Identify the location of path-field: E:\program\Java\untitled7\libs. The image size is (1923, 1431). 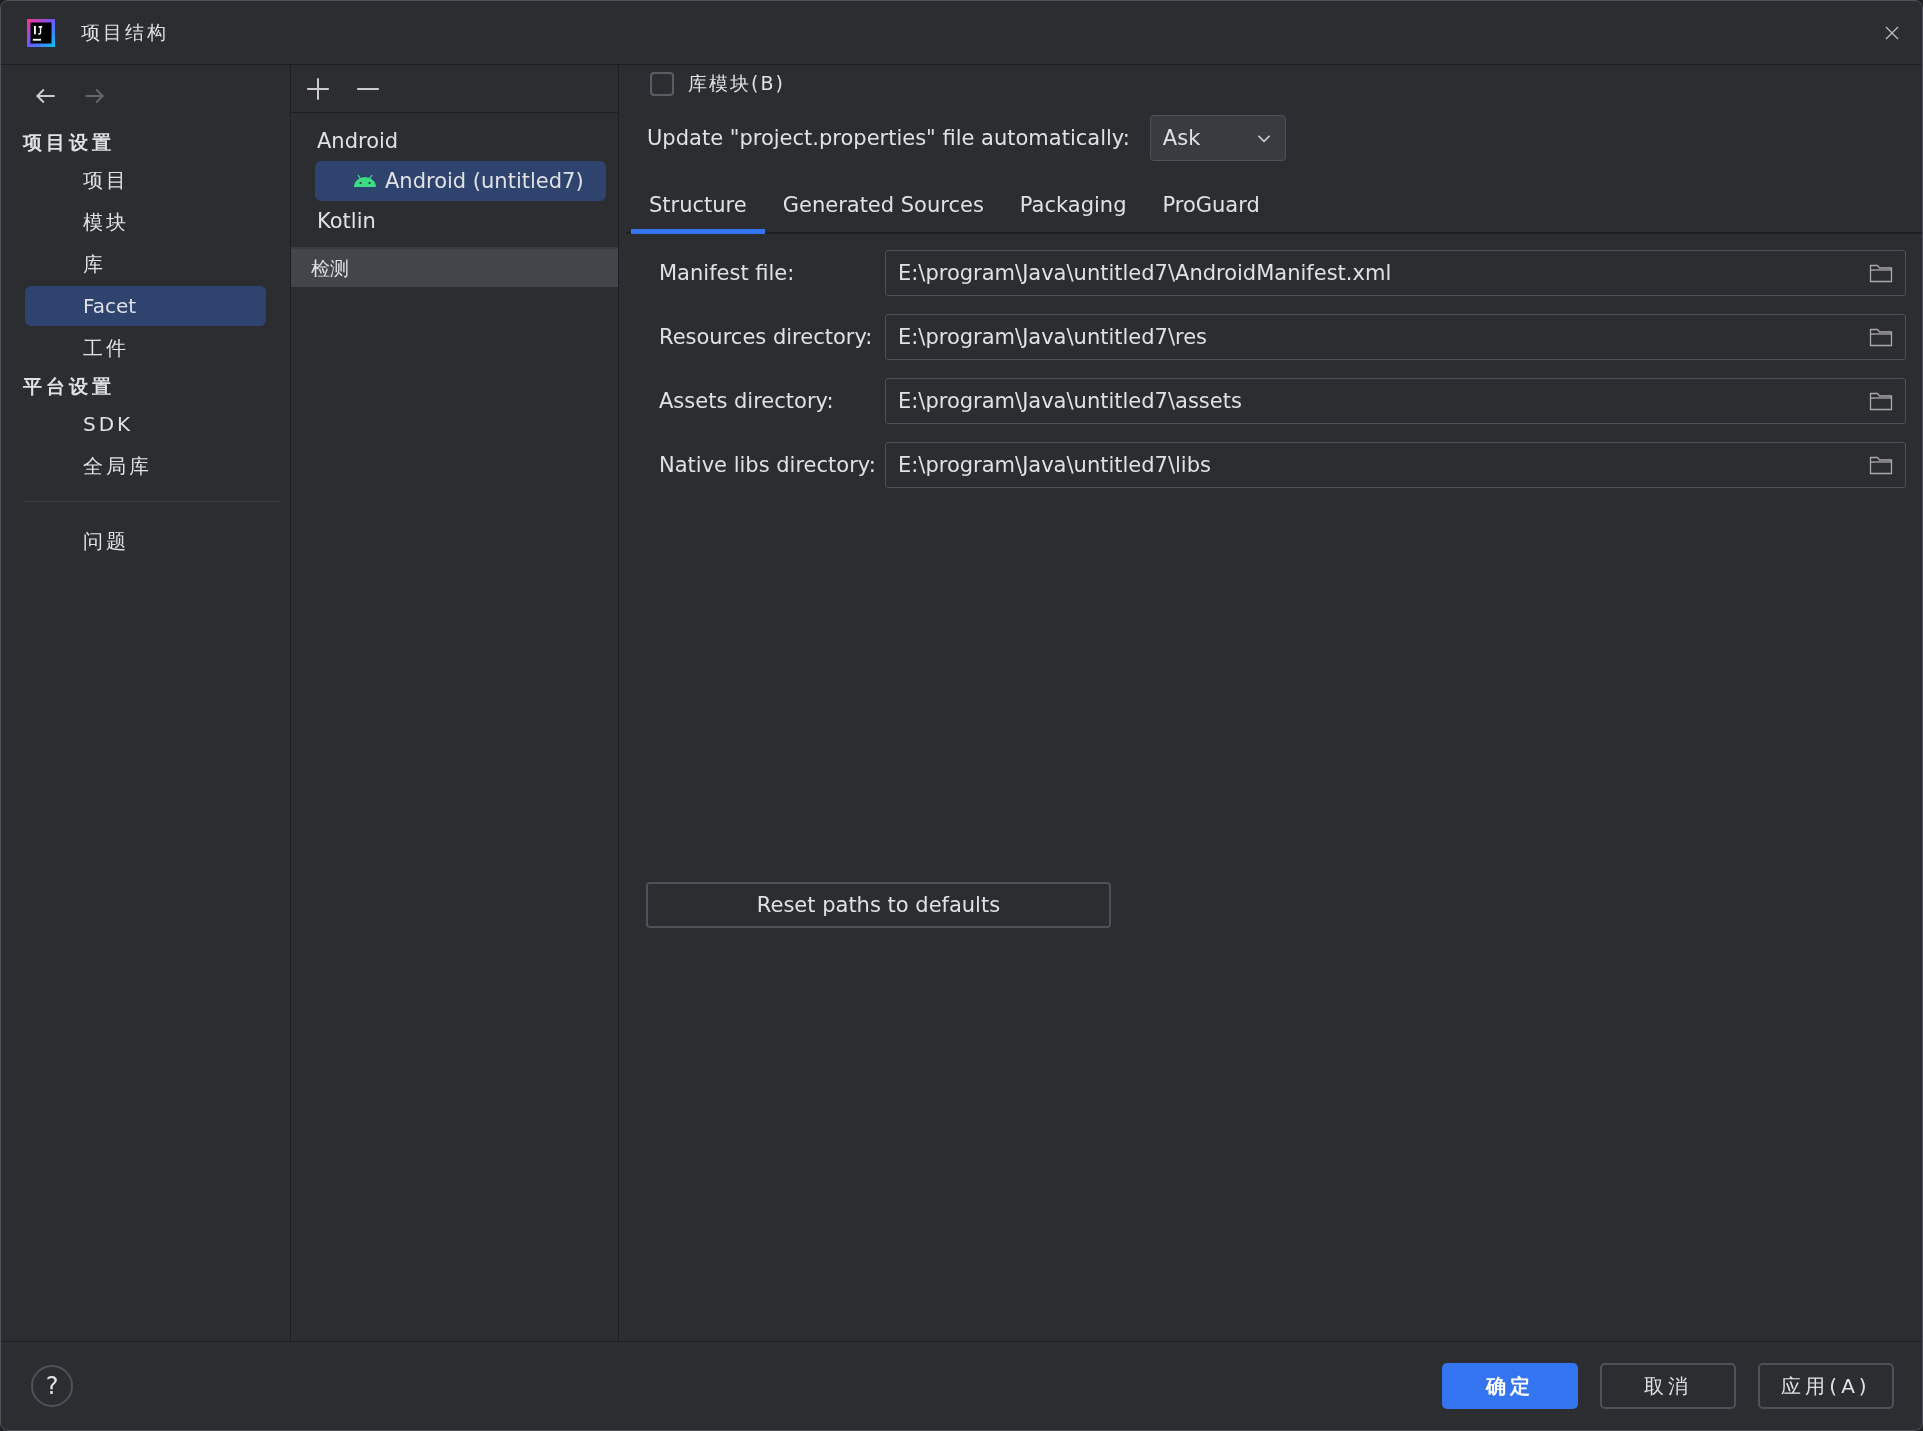
(1395, 465).